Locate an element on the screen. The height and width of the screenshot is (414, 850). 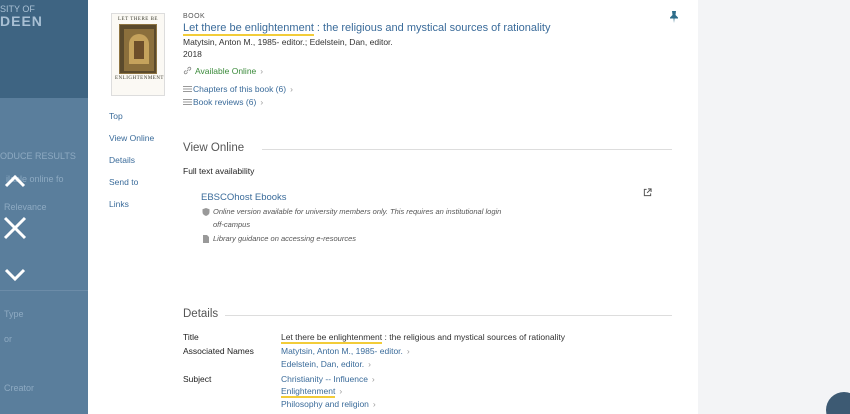
pin-icon is located at coordinates (674, 17).